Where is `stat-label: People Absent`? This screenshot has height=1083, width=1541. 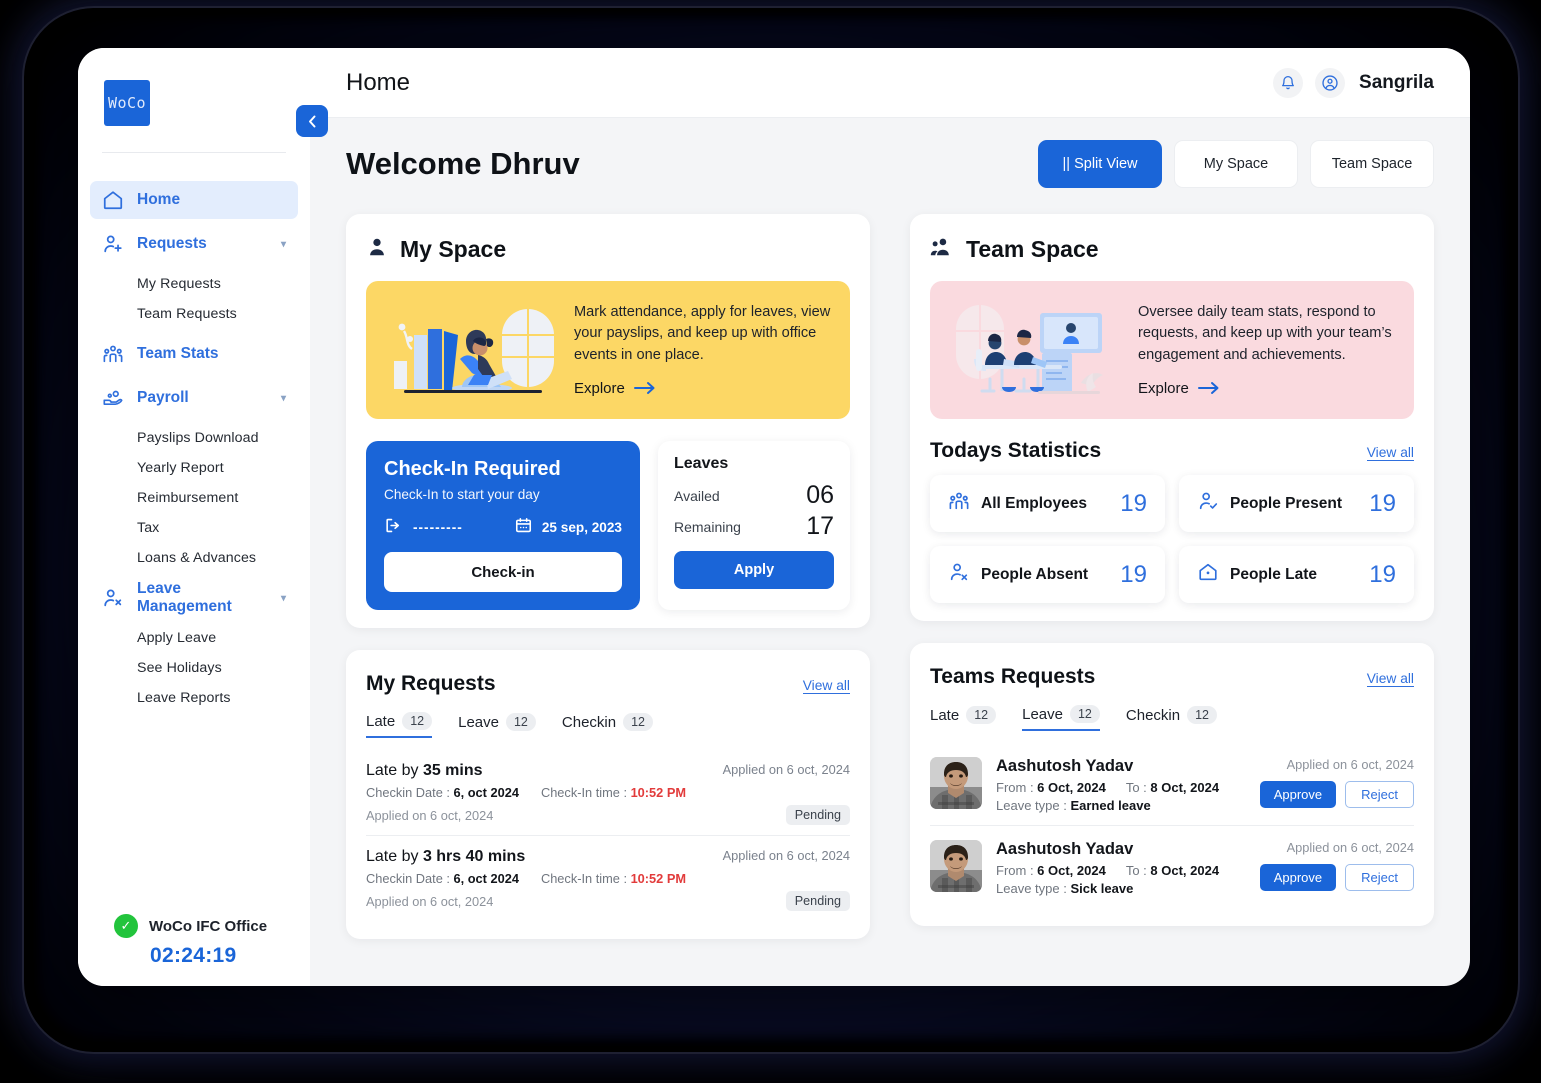
stat-label: People Absent is located at coordinates (1035, 574).